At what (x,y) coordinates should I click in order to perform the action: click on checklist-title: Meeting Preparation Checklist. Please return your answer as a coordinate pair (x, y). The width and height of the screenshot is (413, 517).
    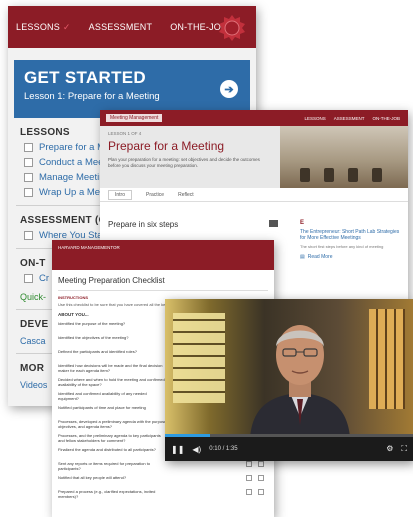
    Looking at the image, I should click on (163, 283).